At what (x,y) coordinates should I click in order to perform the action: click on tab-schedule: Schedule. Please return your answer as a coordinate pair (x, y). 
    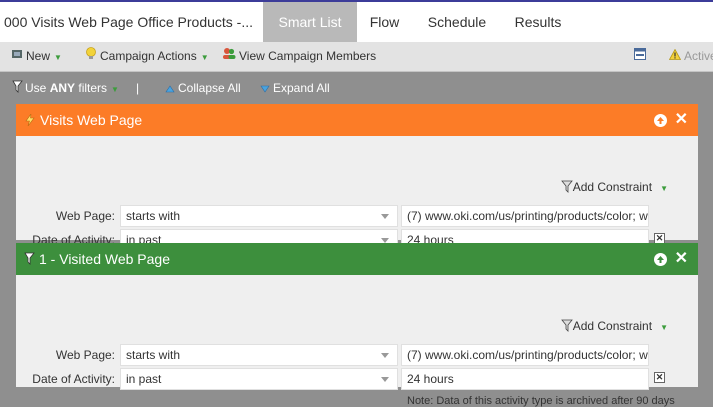
    Looking at the image, I should click on (457, 22).